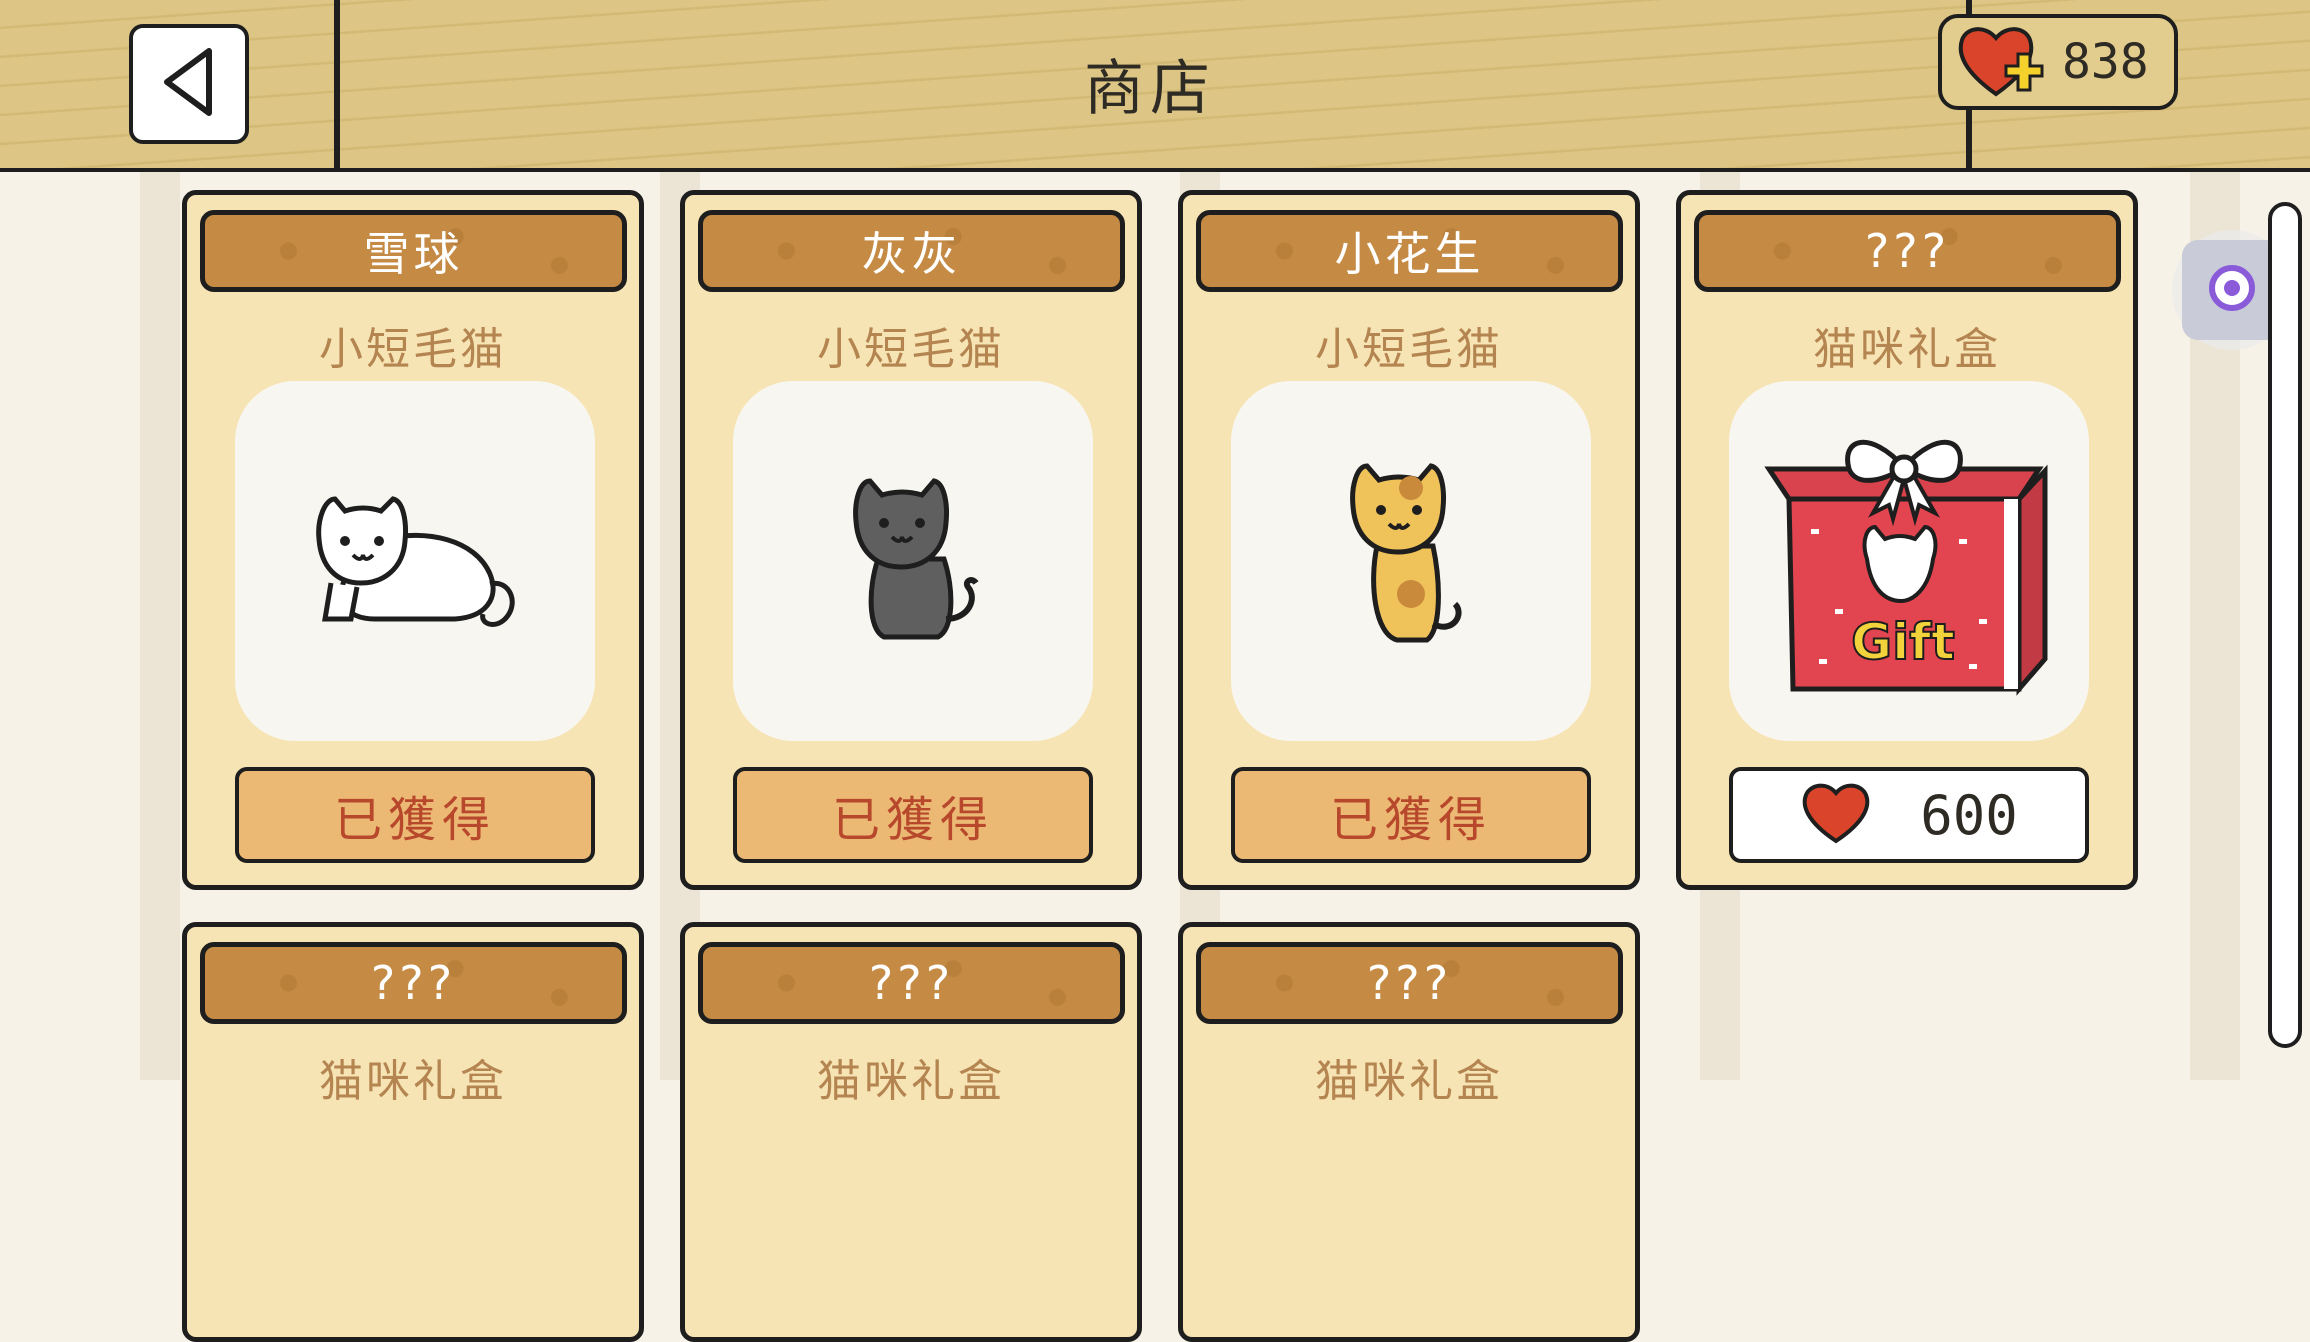  I want to click on card-portrait: Gift, so click(1909, 561).